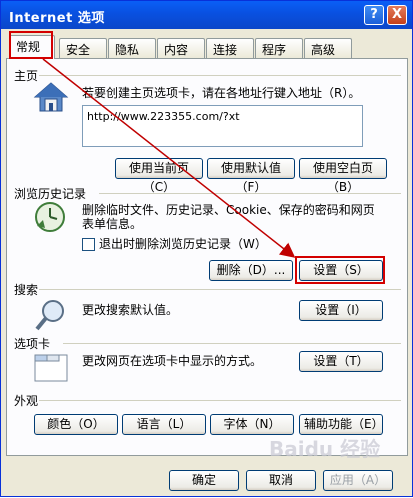  I want to click on watermark: Baidu 经验, so click(325, 449).